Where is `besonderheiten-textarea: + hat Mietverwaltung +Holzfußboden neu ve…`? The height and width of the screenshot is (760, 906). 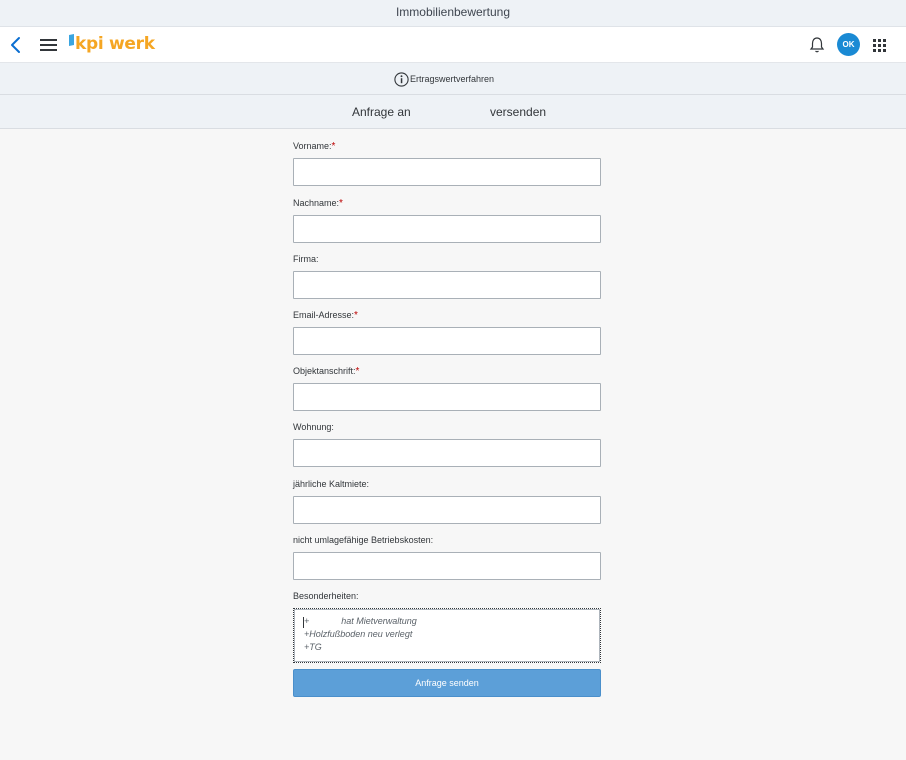
besonderheiten-textarea: + hat Mietverwaltung +Holzfußboden neu ve… is located at coordinates (447, 635).